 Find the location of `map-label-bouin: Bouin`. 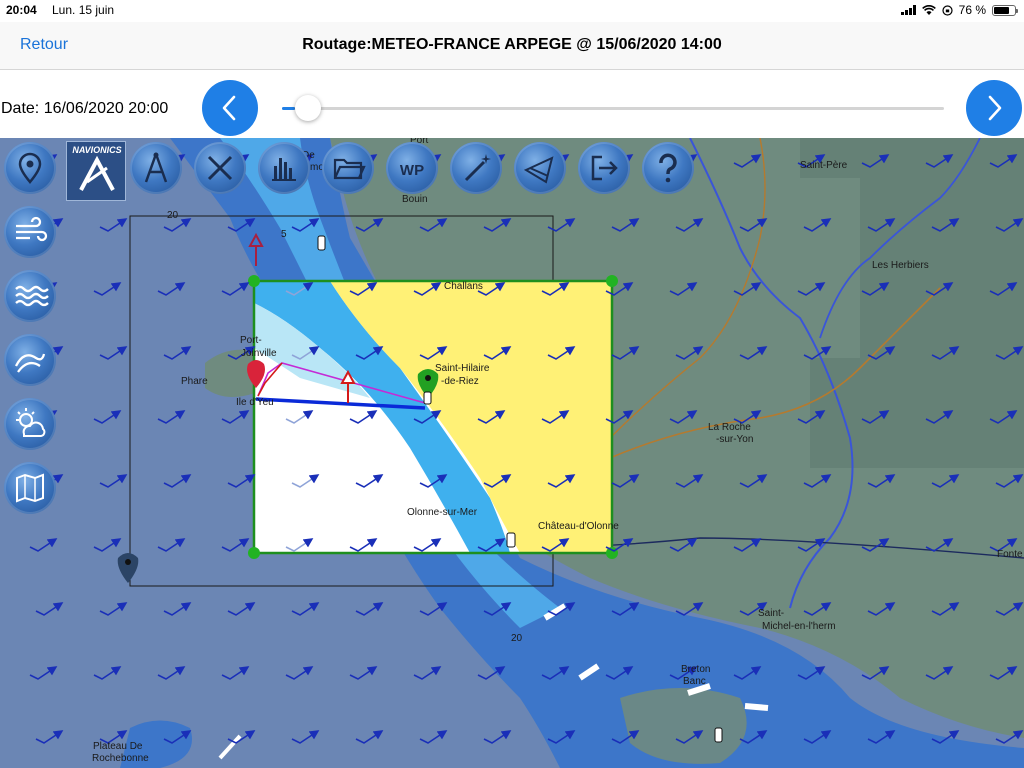

map-label-bouin: Bouin is located at coordinates (415, 199).